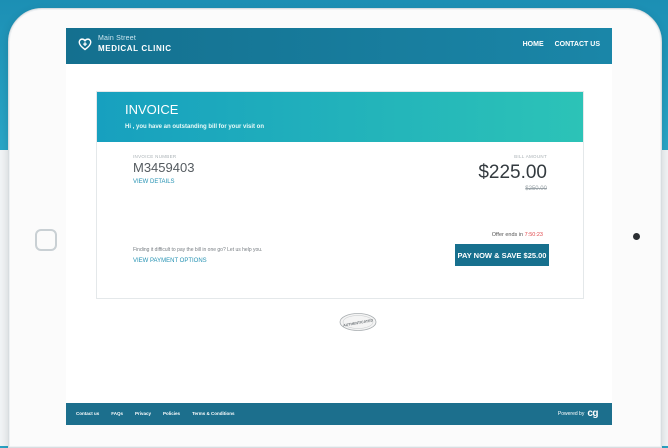 The image size is (668, 448). I want to click on offer-time: 7:50:23, so click(533, 235).